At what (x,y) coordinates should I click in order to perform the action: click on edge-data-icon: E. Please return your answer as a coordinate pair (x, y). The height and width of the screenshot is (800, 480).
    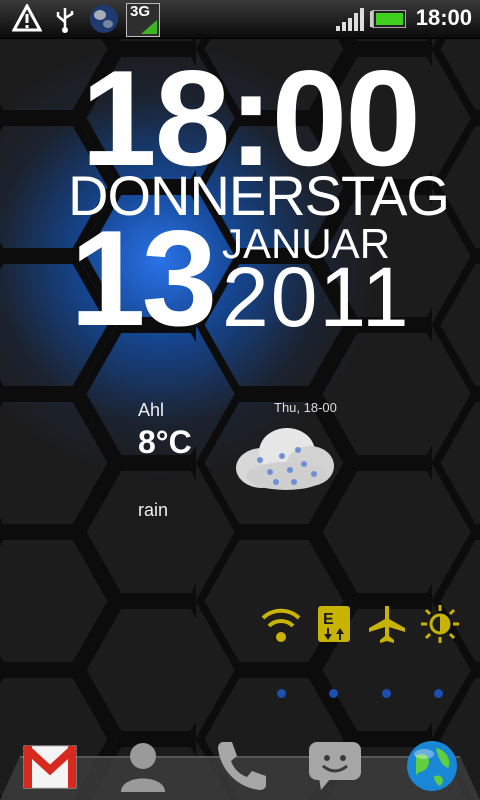
    Looking at the image, I should click on (334, 624).